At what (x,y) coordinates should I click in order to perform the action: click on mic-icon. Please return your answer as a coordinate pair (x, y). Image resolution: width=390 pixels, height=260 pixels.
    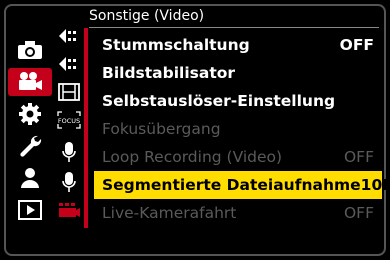
    Looking at the image, I should click on (69, 152).